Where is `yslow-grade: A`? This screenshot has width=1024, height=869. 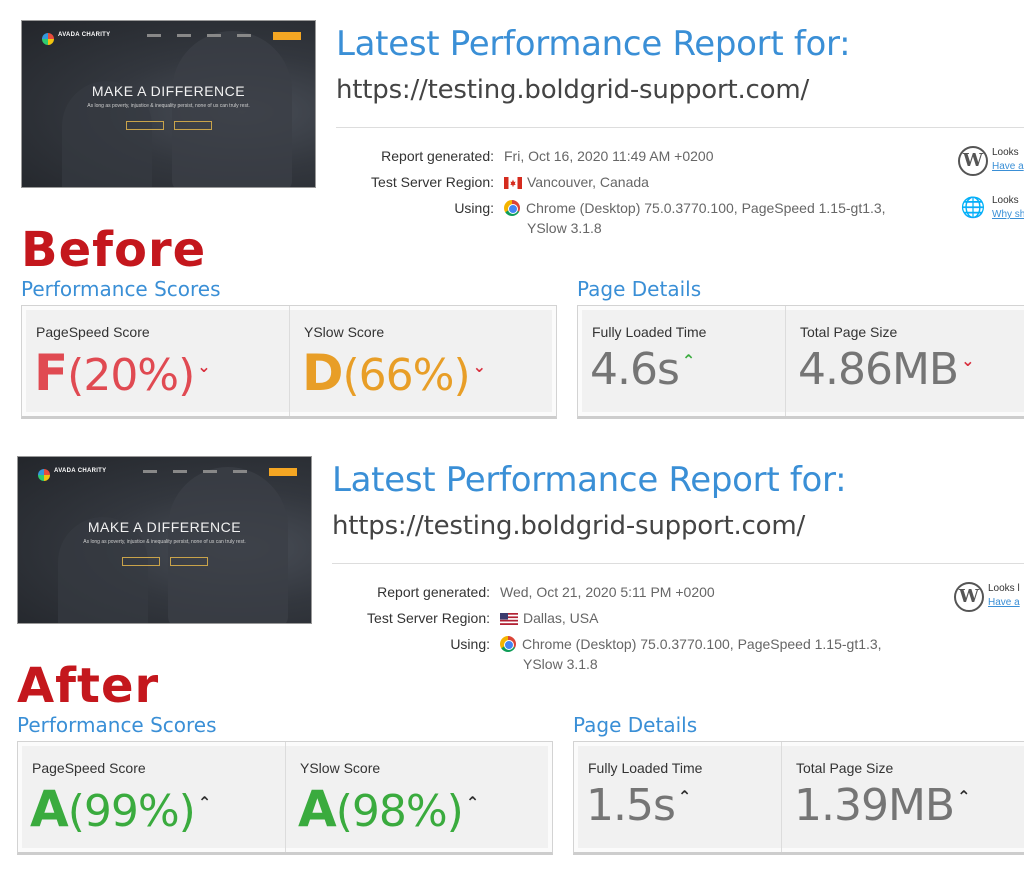
yslow-grade: A is located at coordinates (317, 809).